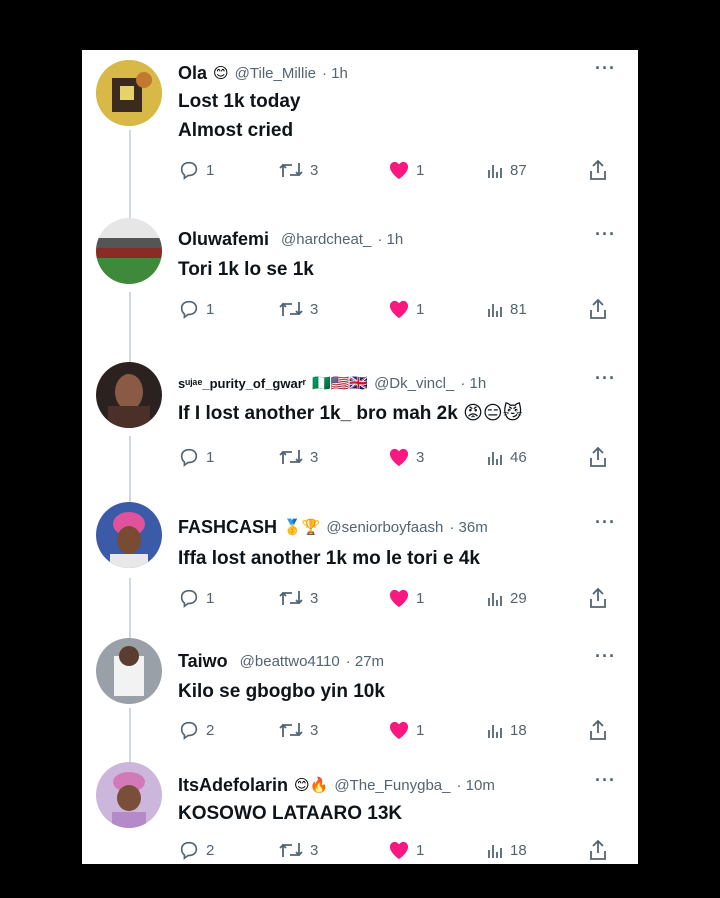 This screenshot has width=720, height=898. I want to click on handle: @Dk_vincl_, so click(414, 383).